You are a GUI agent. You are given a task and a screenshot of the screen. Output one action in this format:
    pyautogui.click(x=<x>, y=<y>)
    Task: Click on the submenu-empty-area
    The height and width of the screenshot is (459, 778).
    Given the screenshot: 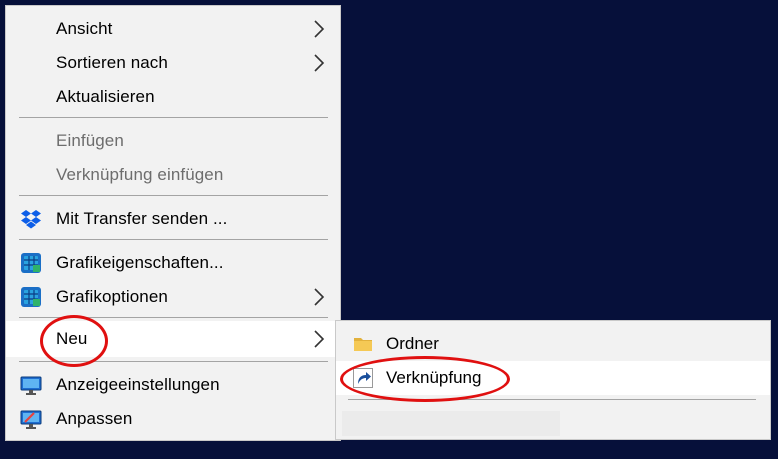 What is the action you would take?
    pyautogui.click(x=451, y=423)
    